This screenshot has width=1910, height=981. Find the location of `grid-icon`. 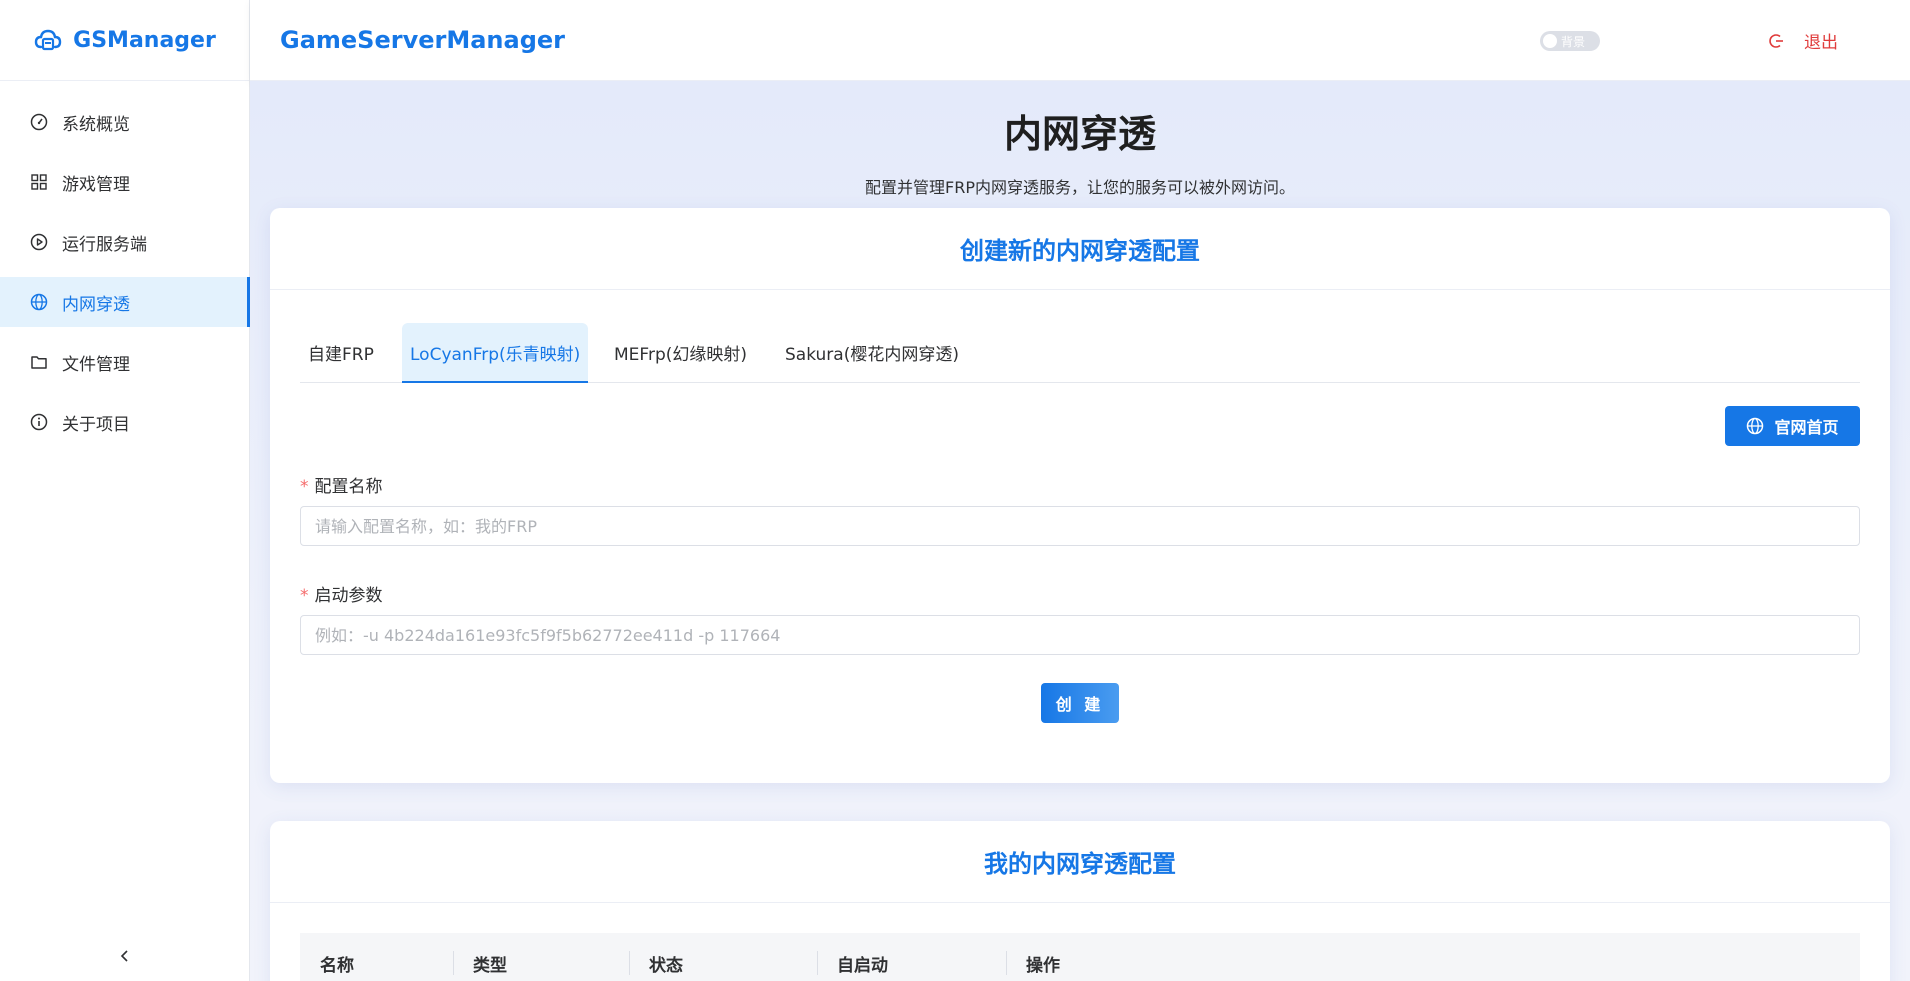

grid-icon is located at coordinates (39, 182).